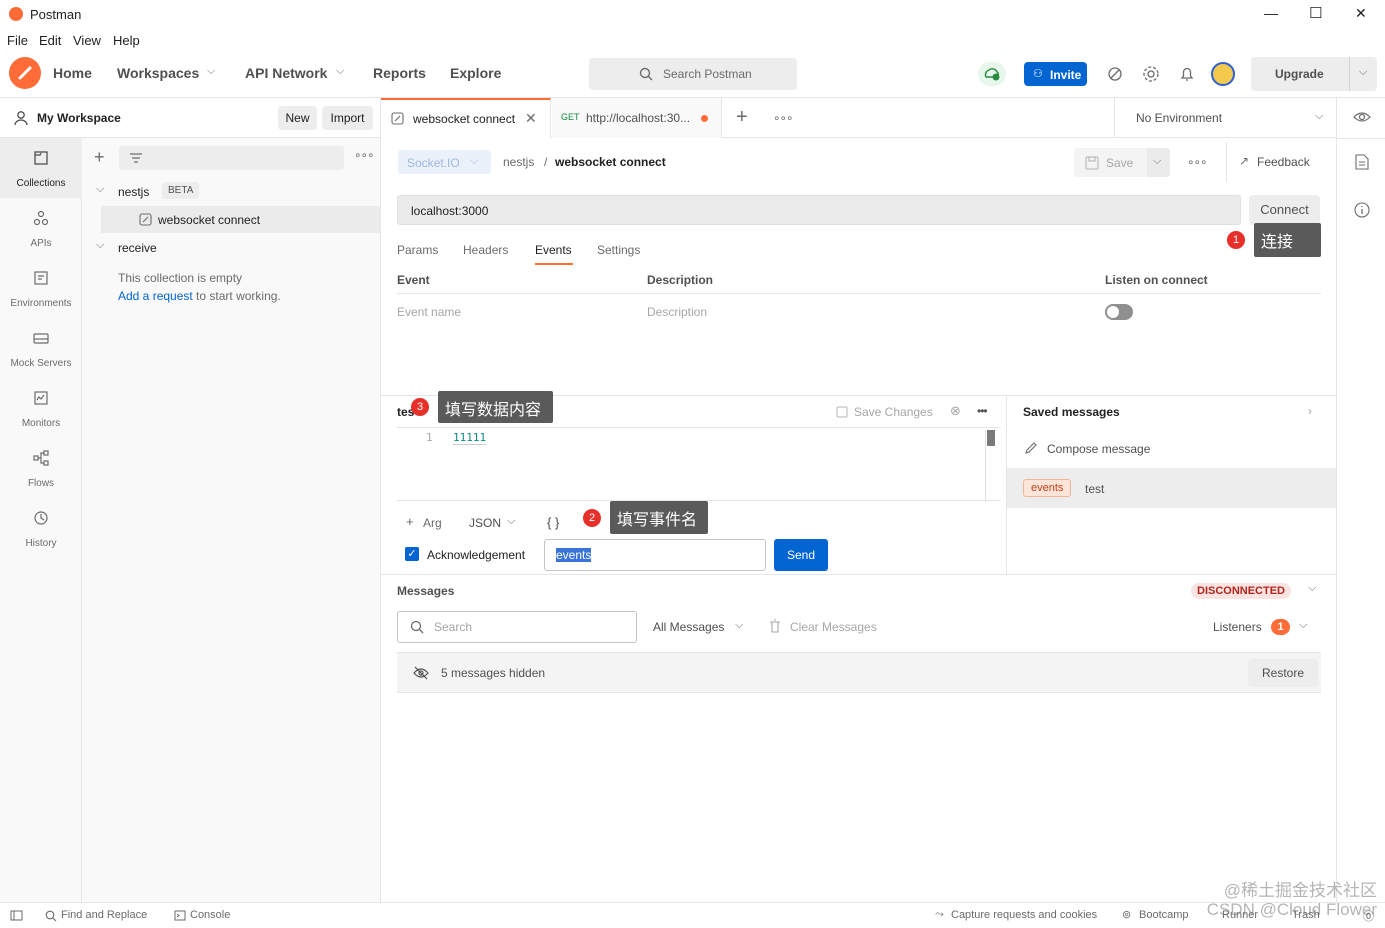  What do you see at coordinates (137, 248) in the screenshot?
I see `collection-receive: receive` at bounding box center [137, 248].